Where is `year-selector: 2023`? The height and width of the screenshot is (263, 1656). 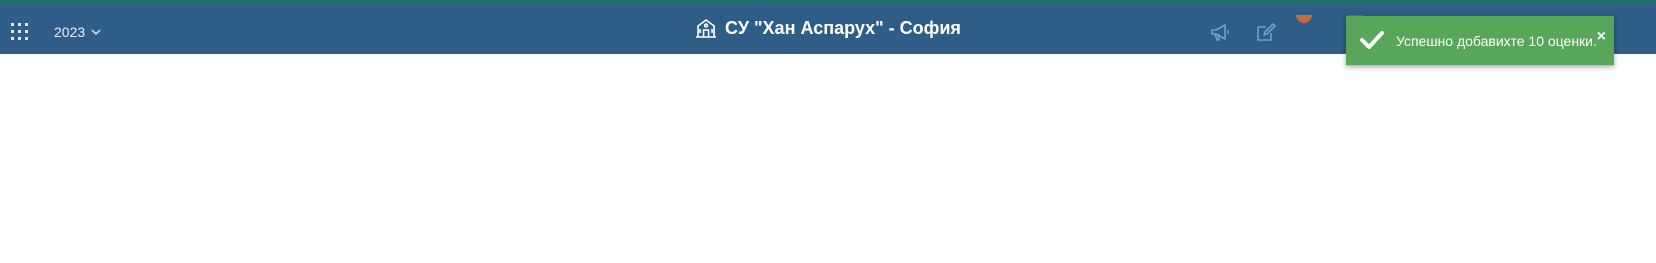 year-selector: 2023 is located at coordinates (77, 32).